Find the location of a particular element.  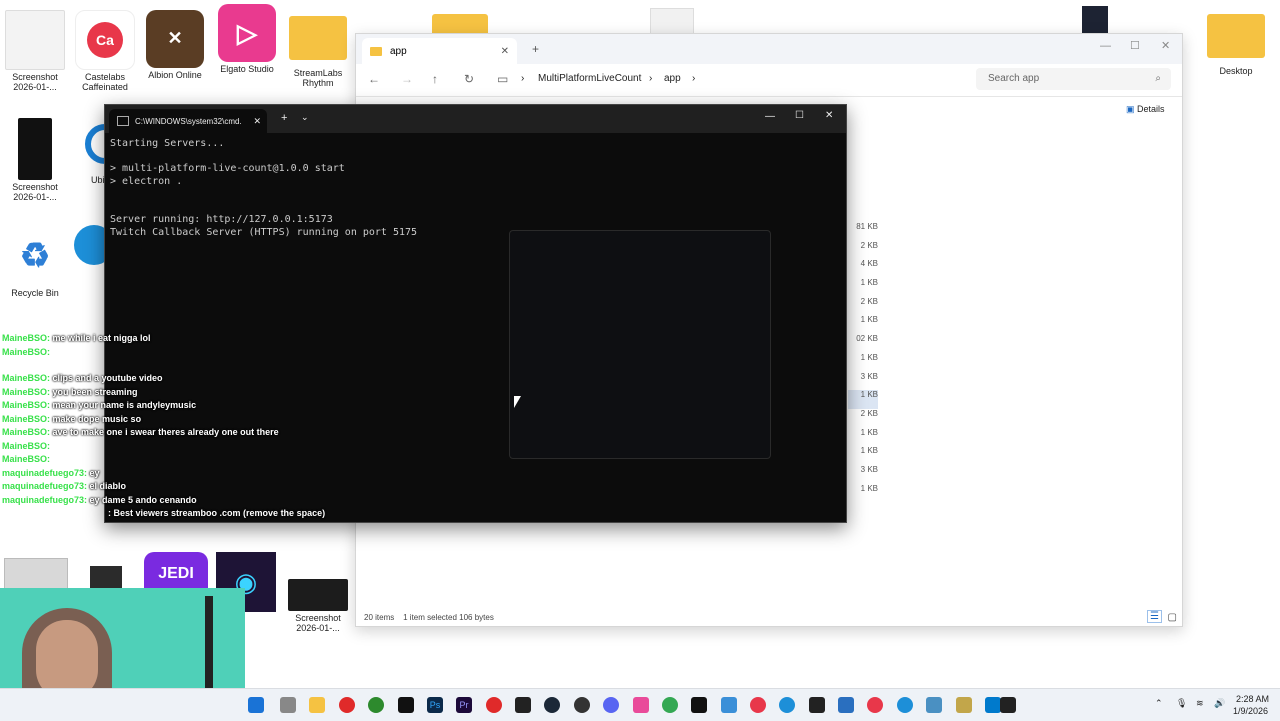

chevron-up-icon: ⌃ is located at coordinates (1159, 703).